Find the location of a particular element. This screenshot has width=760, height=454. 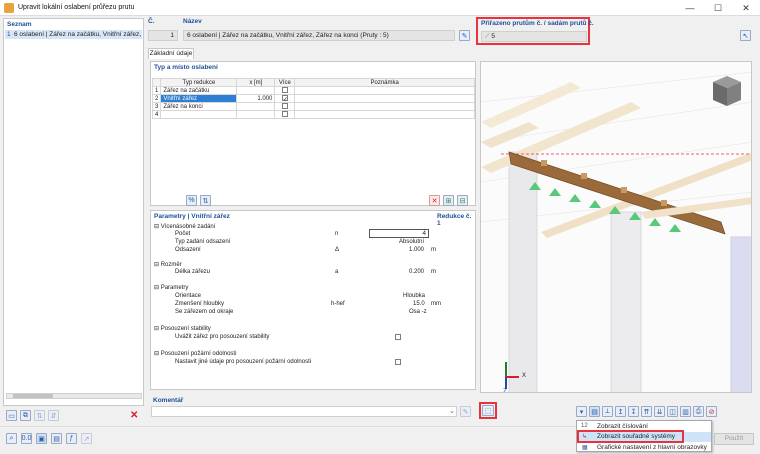

sort-rows-icon: ⇅ is located at coordinates (205, 200).